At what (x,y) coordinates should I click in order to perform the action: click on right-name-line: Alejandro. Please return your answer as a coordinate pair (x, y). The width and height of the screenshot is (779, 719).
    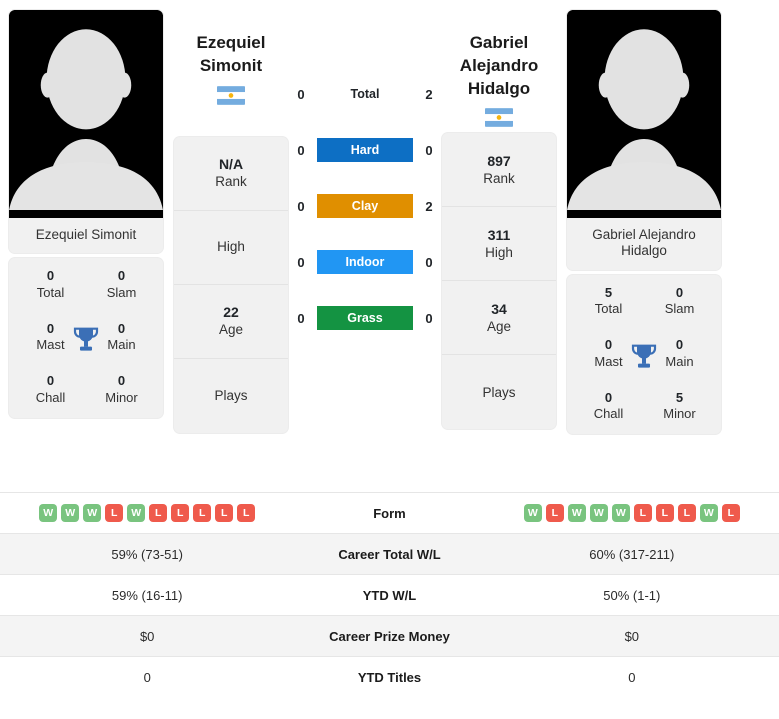
    Looking at the image, I should click on (499, 65).